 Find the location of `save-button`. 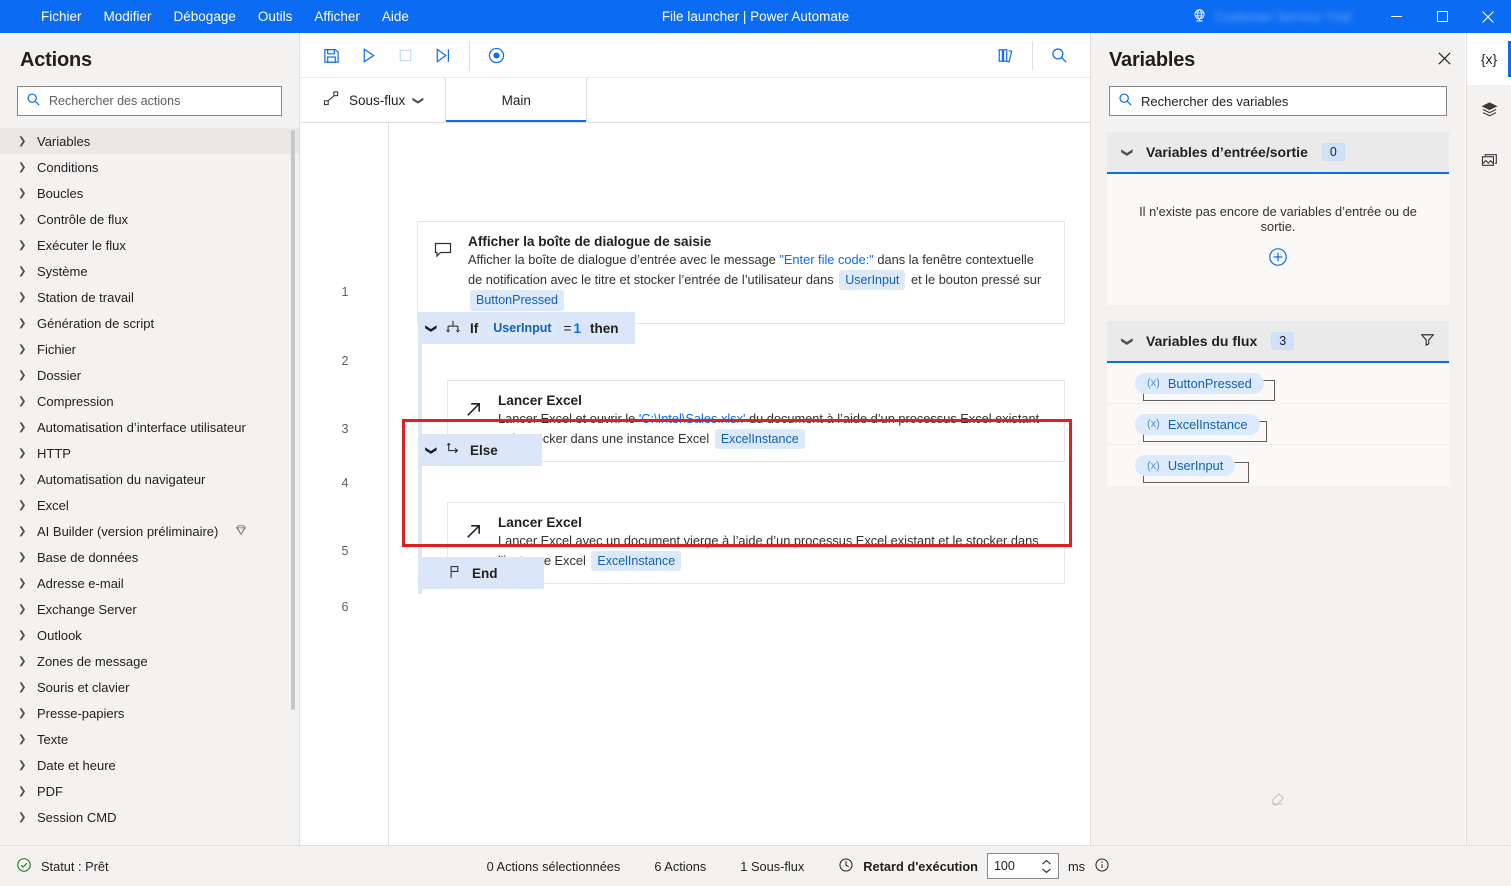

save-button is located at coordinates (331, 55).